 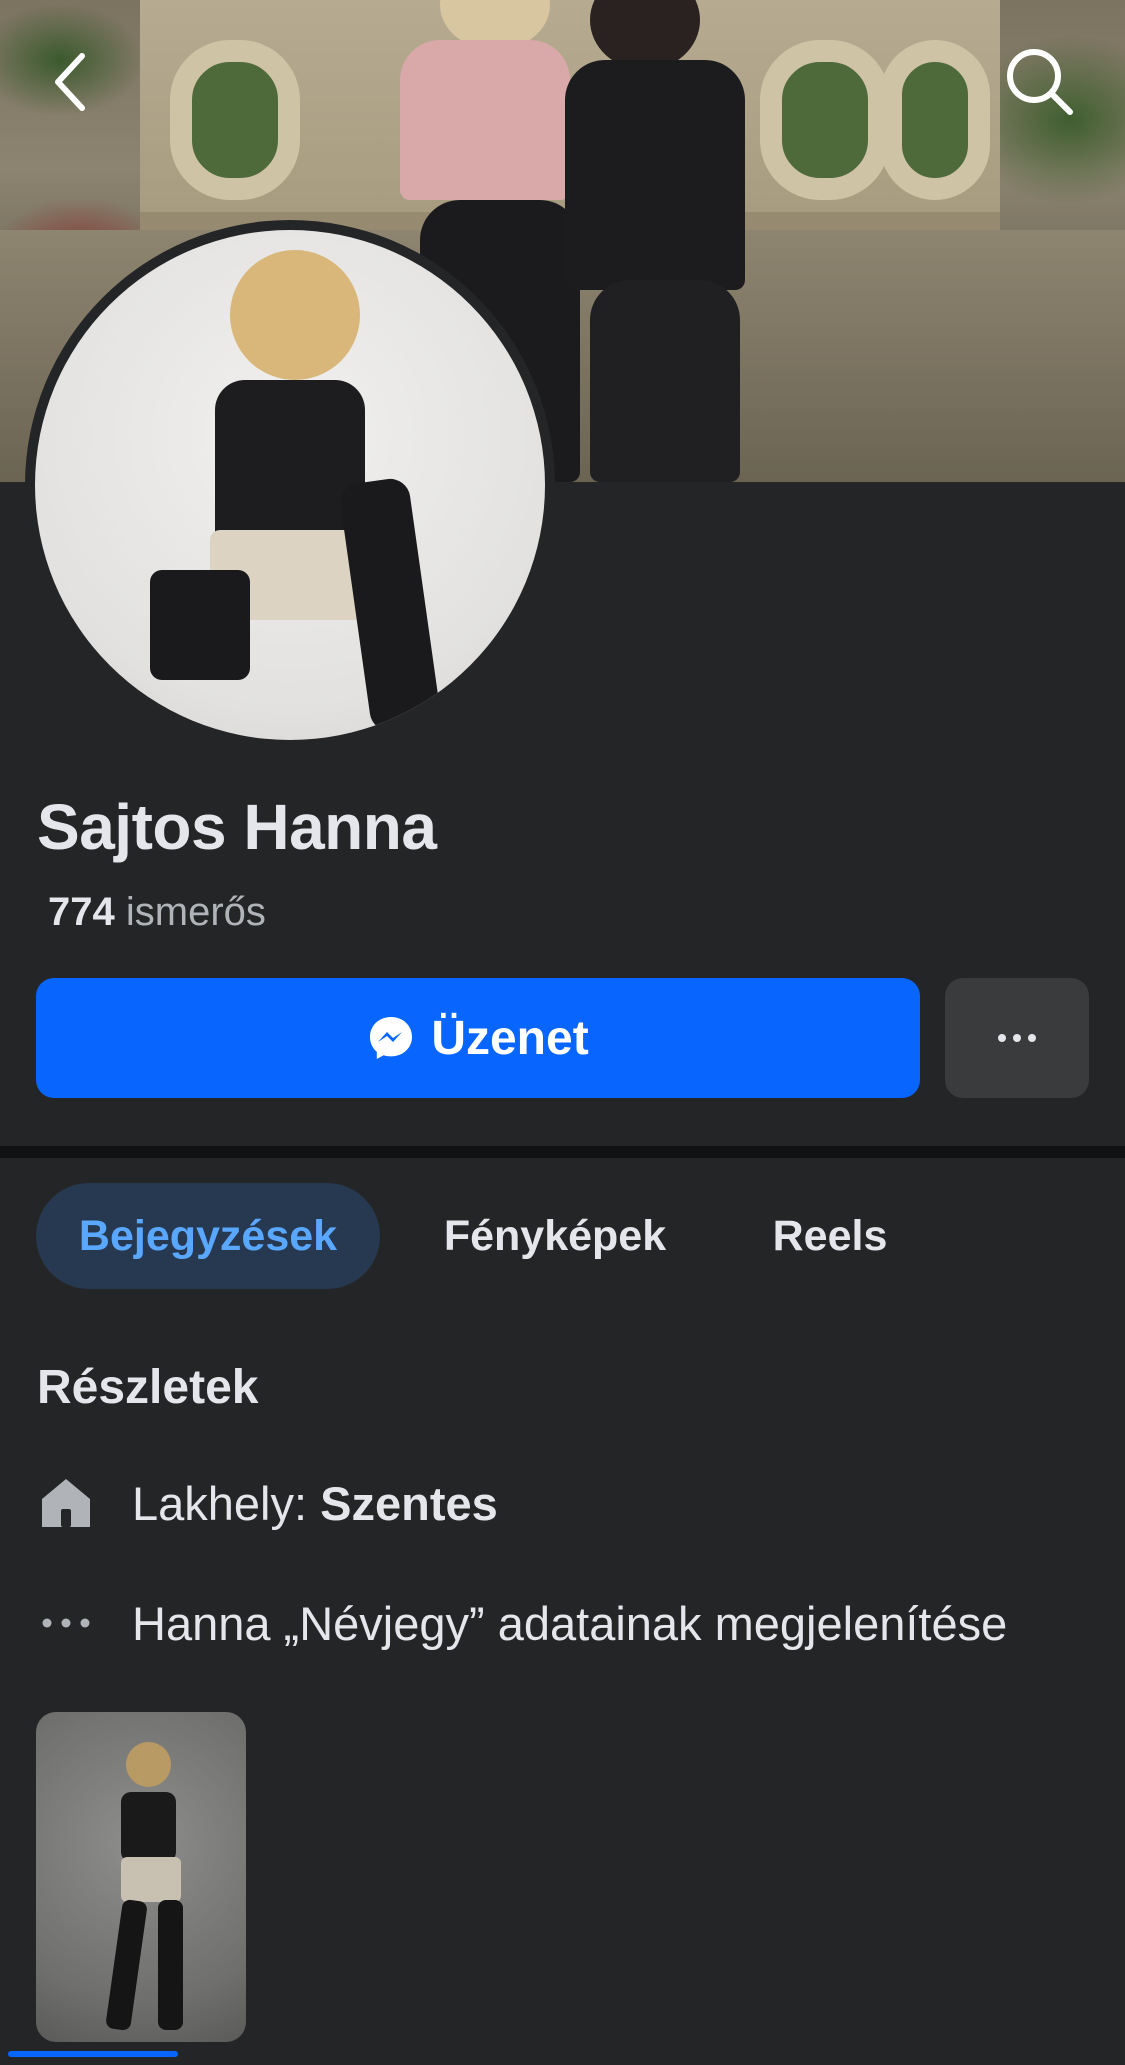 I want to click on profile-avatar, so click(x=290, y=485).